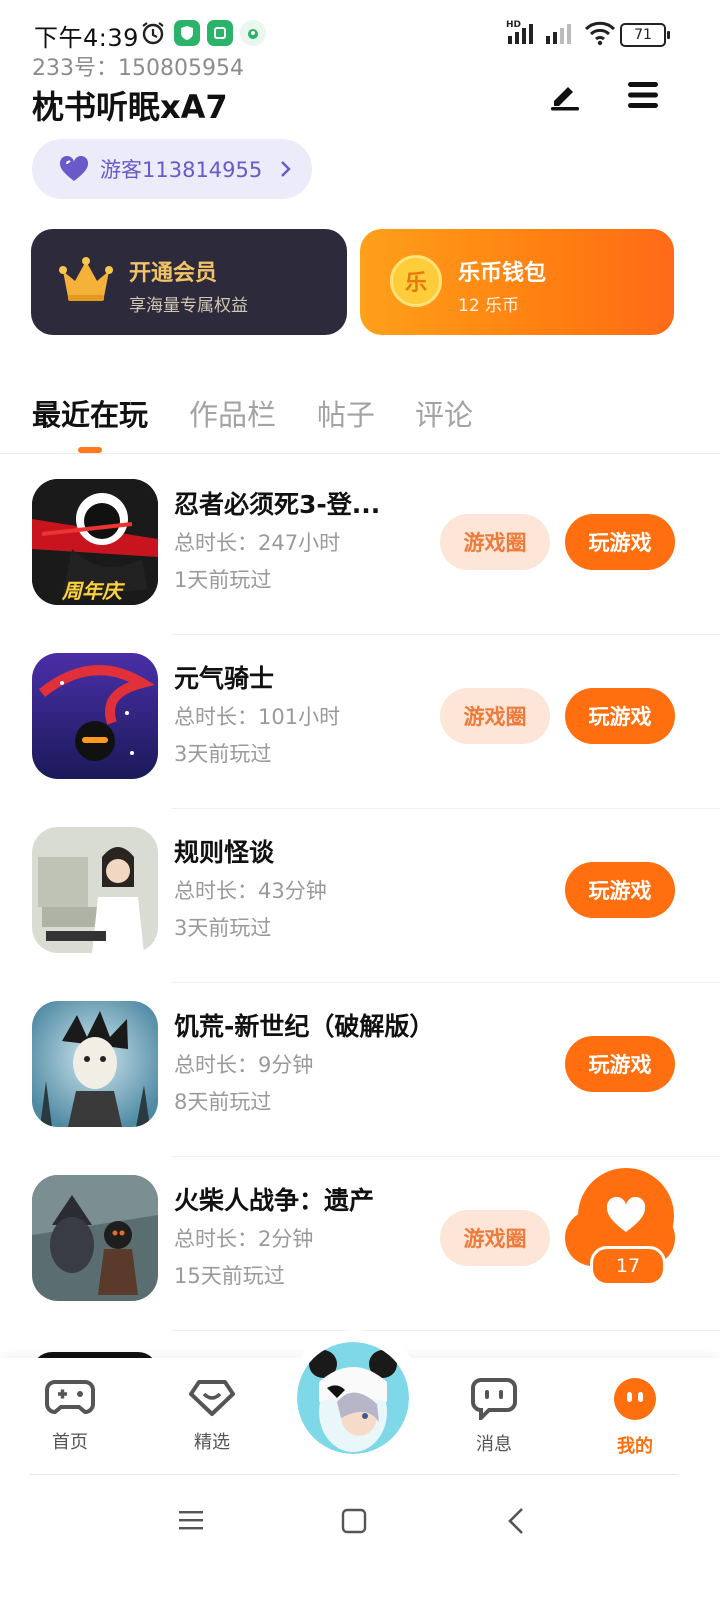 This screenshot has width=720, height=1600. What do you see at coordinates (188, 306) in the screenshot?
I see `vip-subtitle: 享海量专属权益` at bounding box center [188, 306].